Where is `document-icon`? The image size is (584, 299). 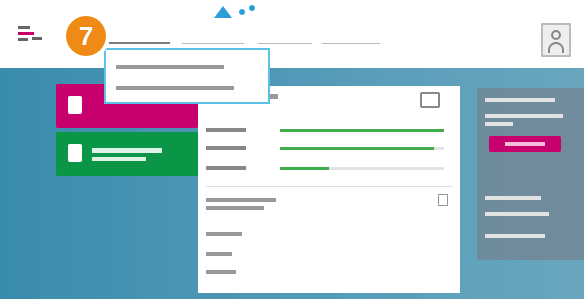 document-icon is located at coordinates (75, 105).